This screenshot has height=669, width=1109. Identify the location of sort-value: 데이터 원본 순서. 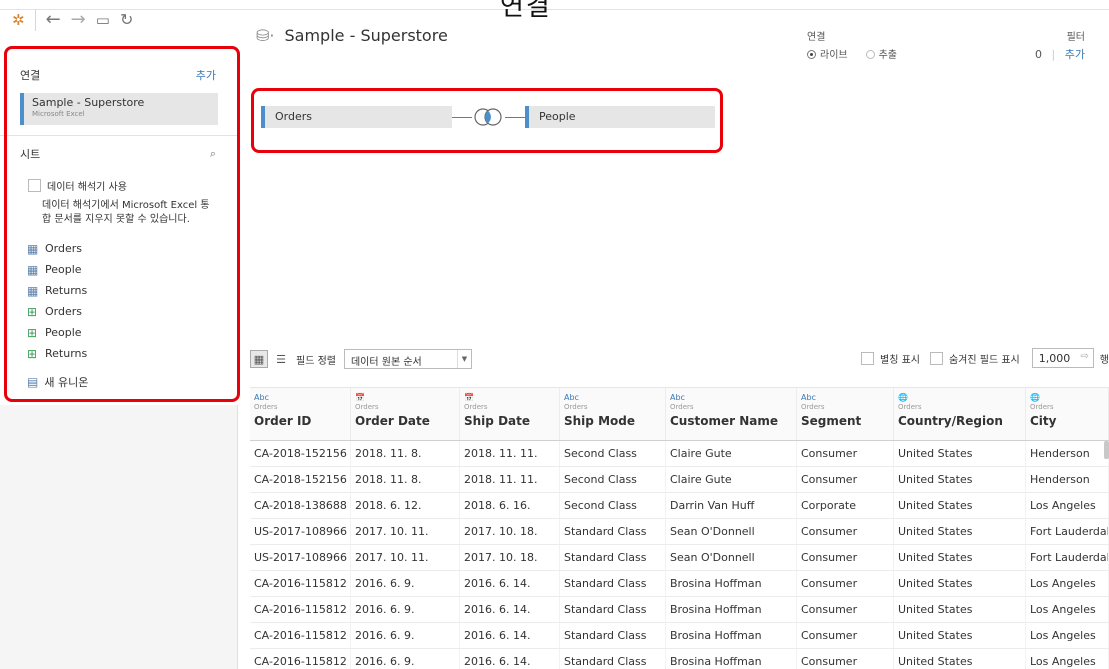
(386, 362).